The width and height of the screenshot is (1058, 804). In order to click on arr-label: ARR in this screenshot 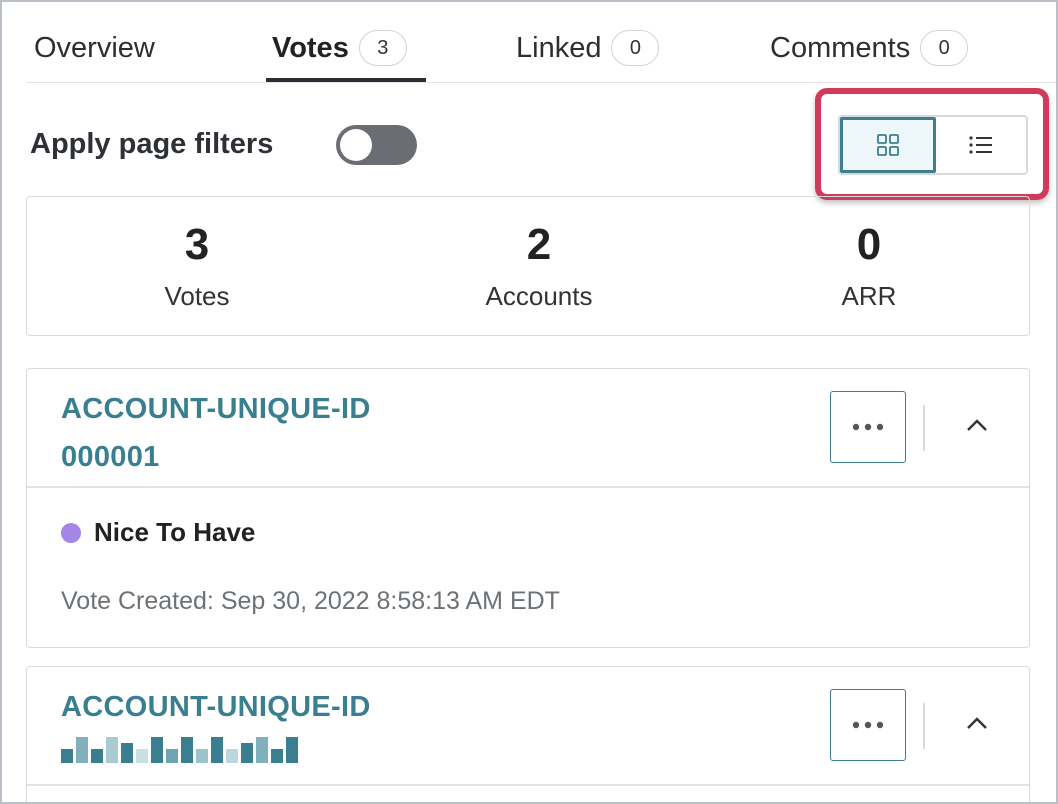, I will do `click(869, 296)`.